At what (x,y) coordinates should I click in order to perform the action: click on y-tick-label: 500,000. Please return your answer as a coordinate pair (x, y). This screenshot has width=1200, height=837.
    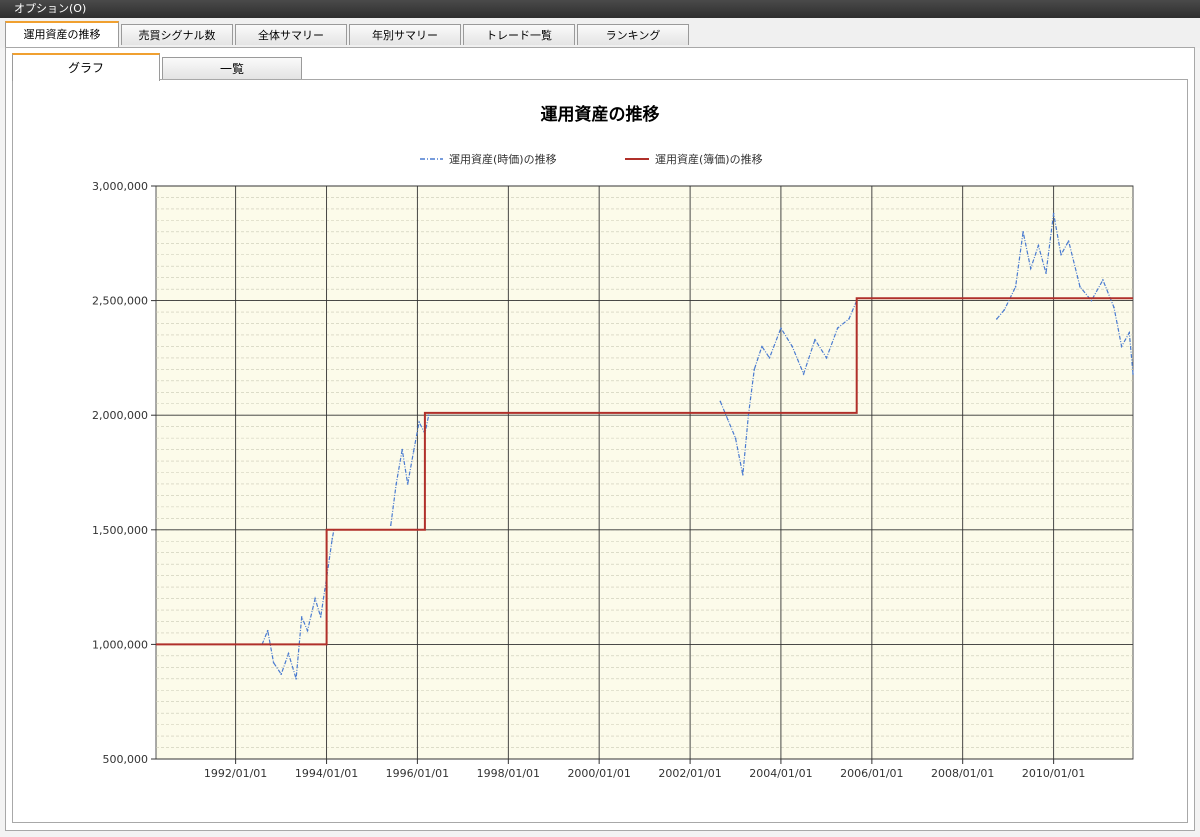
    Looking at the image, I should click on (126, 759).